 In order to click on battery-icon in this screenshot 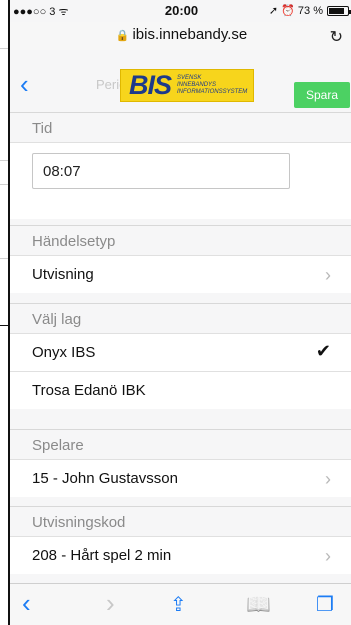, I will do `click(339, 11)`.